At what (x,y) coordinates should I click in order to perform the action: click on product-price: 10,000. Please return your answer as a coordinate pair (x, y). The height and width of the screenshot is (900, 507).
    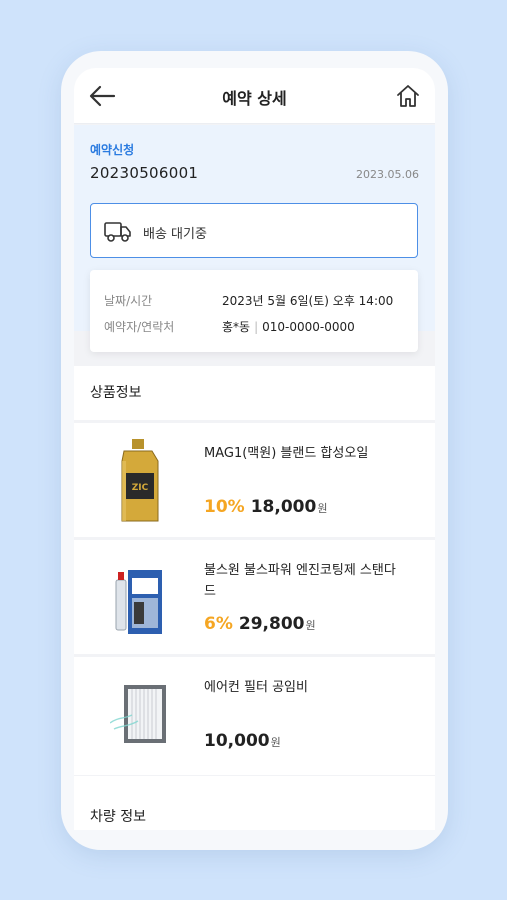
    Looking at the image, I should click on (237, 741).